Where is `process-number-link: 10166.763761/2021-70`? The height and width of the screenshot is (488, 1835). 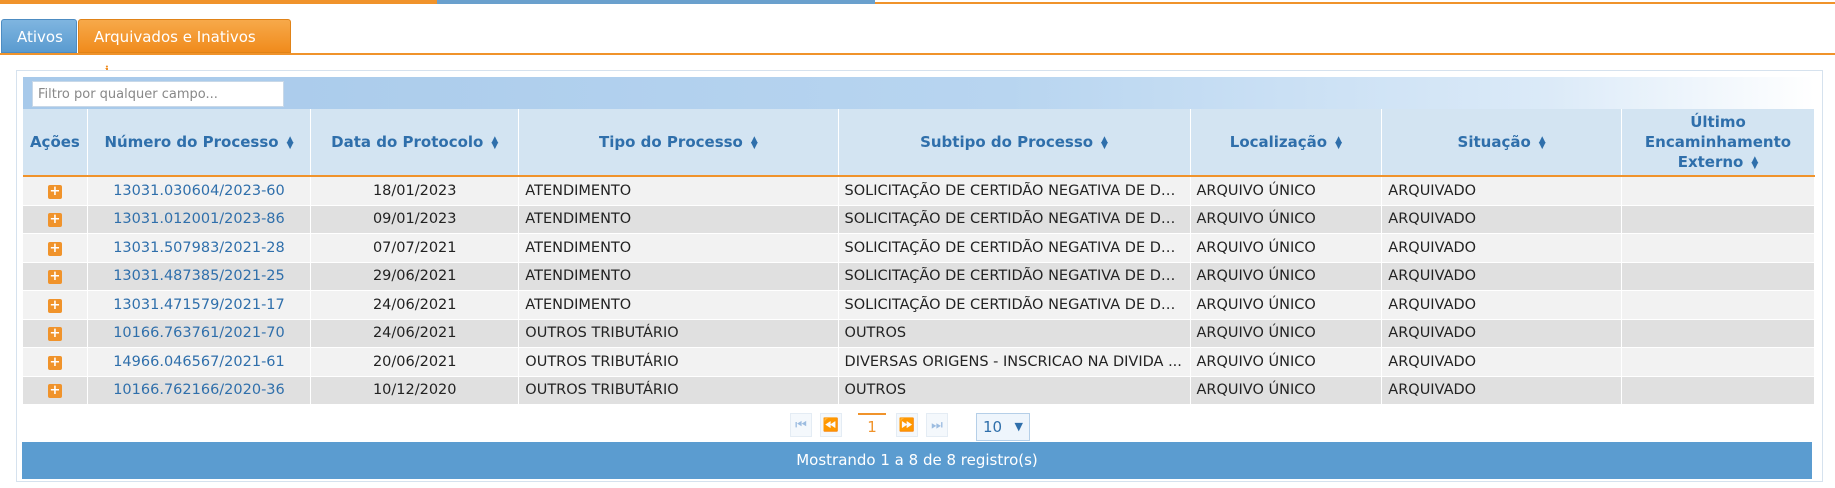
process-number-link: 10166.763761/2021-70 is located at coordinates (199, 333).